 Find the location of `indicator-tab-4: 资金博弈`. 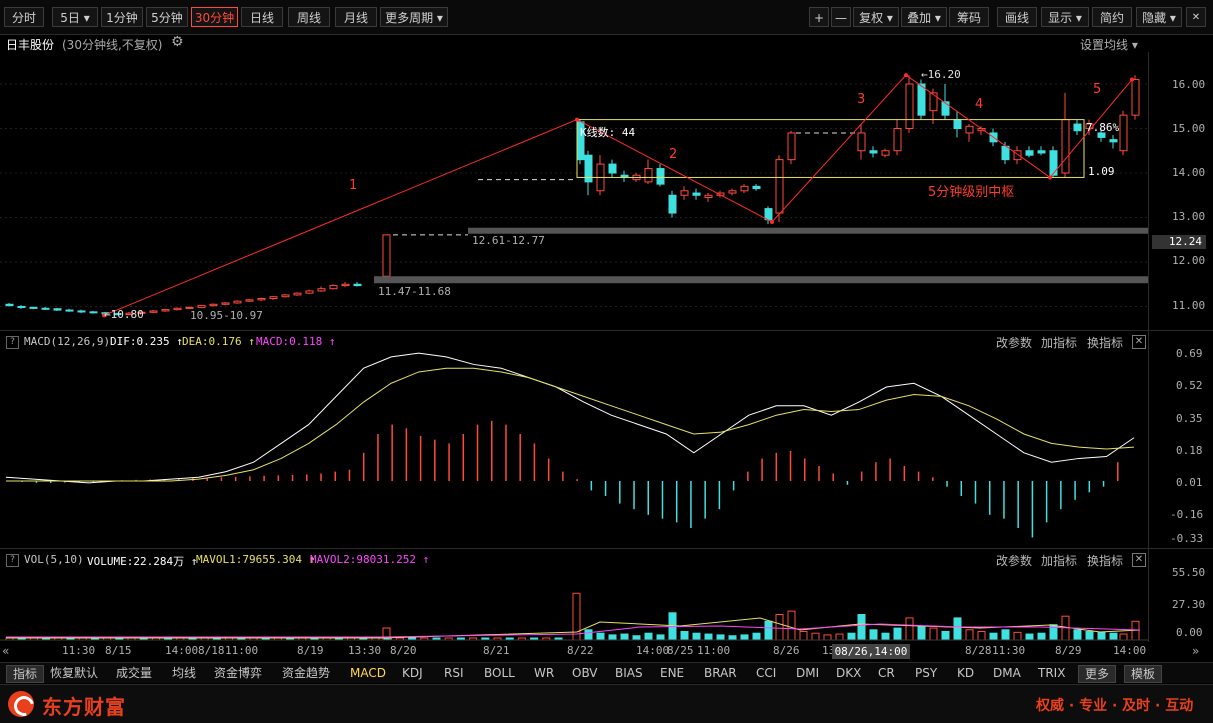

indicator-tab-4: 资金博弈 is located at coordinates (238, 673).